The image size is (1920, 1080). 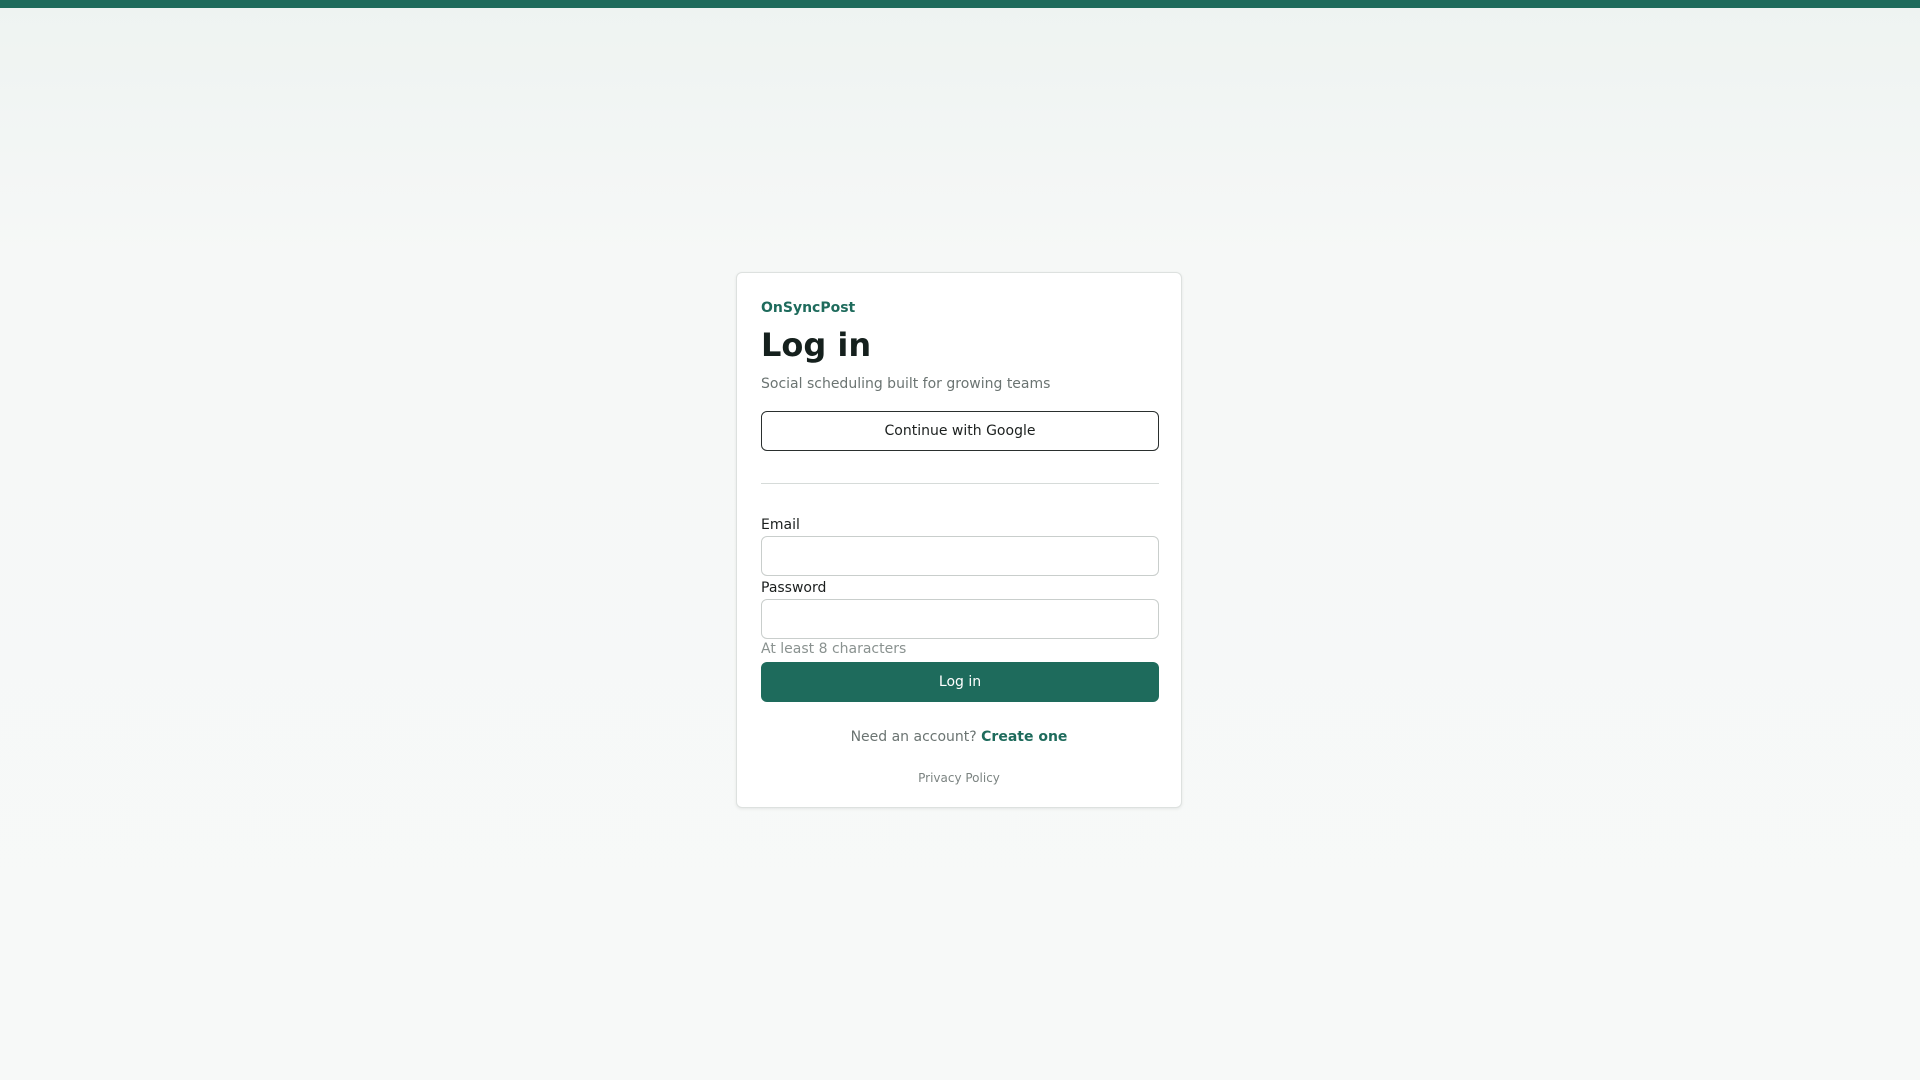 I want to click on signup-prompt-row: Need an account? Create one, so click(x=959, y=737).